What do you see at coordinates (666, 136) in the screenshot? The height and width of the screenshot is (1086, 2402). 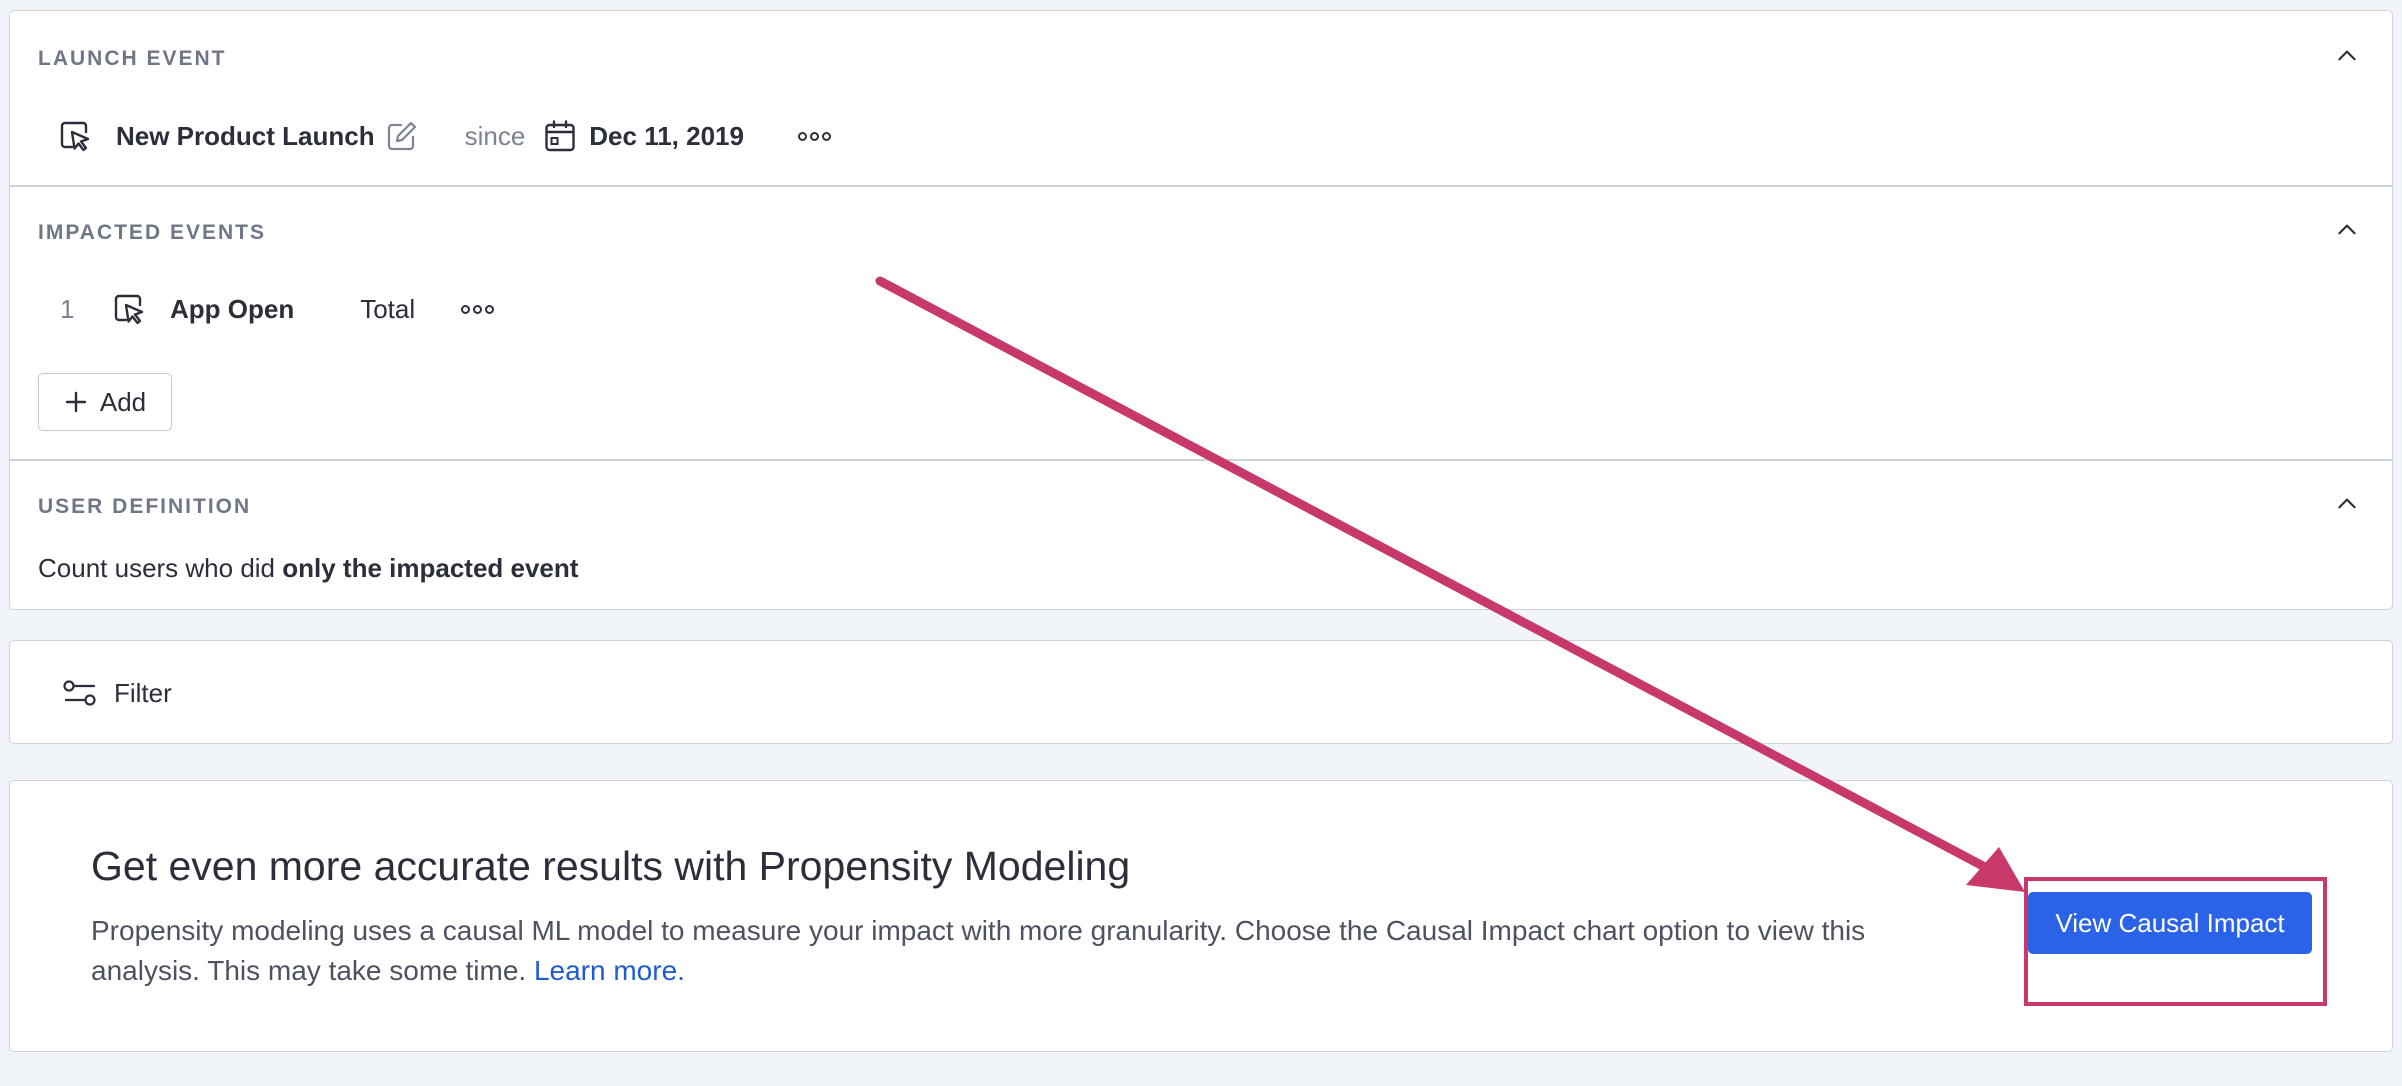 I see `launch-event-date: Dec 11, 2019` at bounding box center [666, 136].